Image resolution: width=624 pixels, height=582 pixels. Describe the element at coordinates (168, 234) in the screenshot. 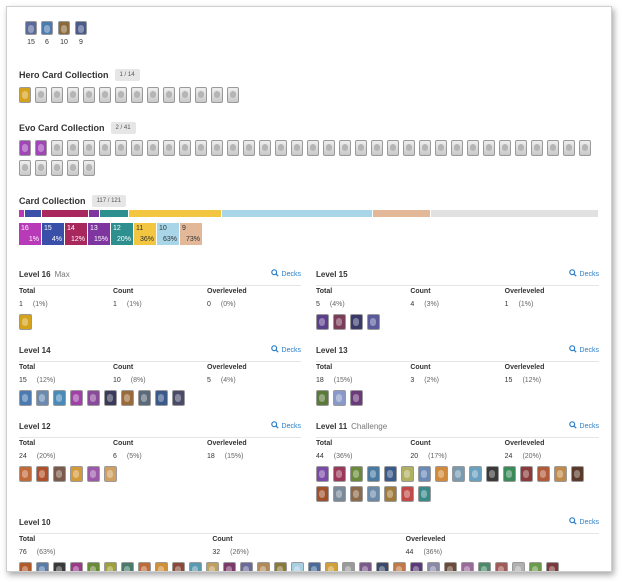

I see `level-chip: 10 63%` at that location.